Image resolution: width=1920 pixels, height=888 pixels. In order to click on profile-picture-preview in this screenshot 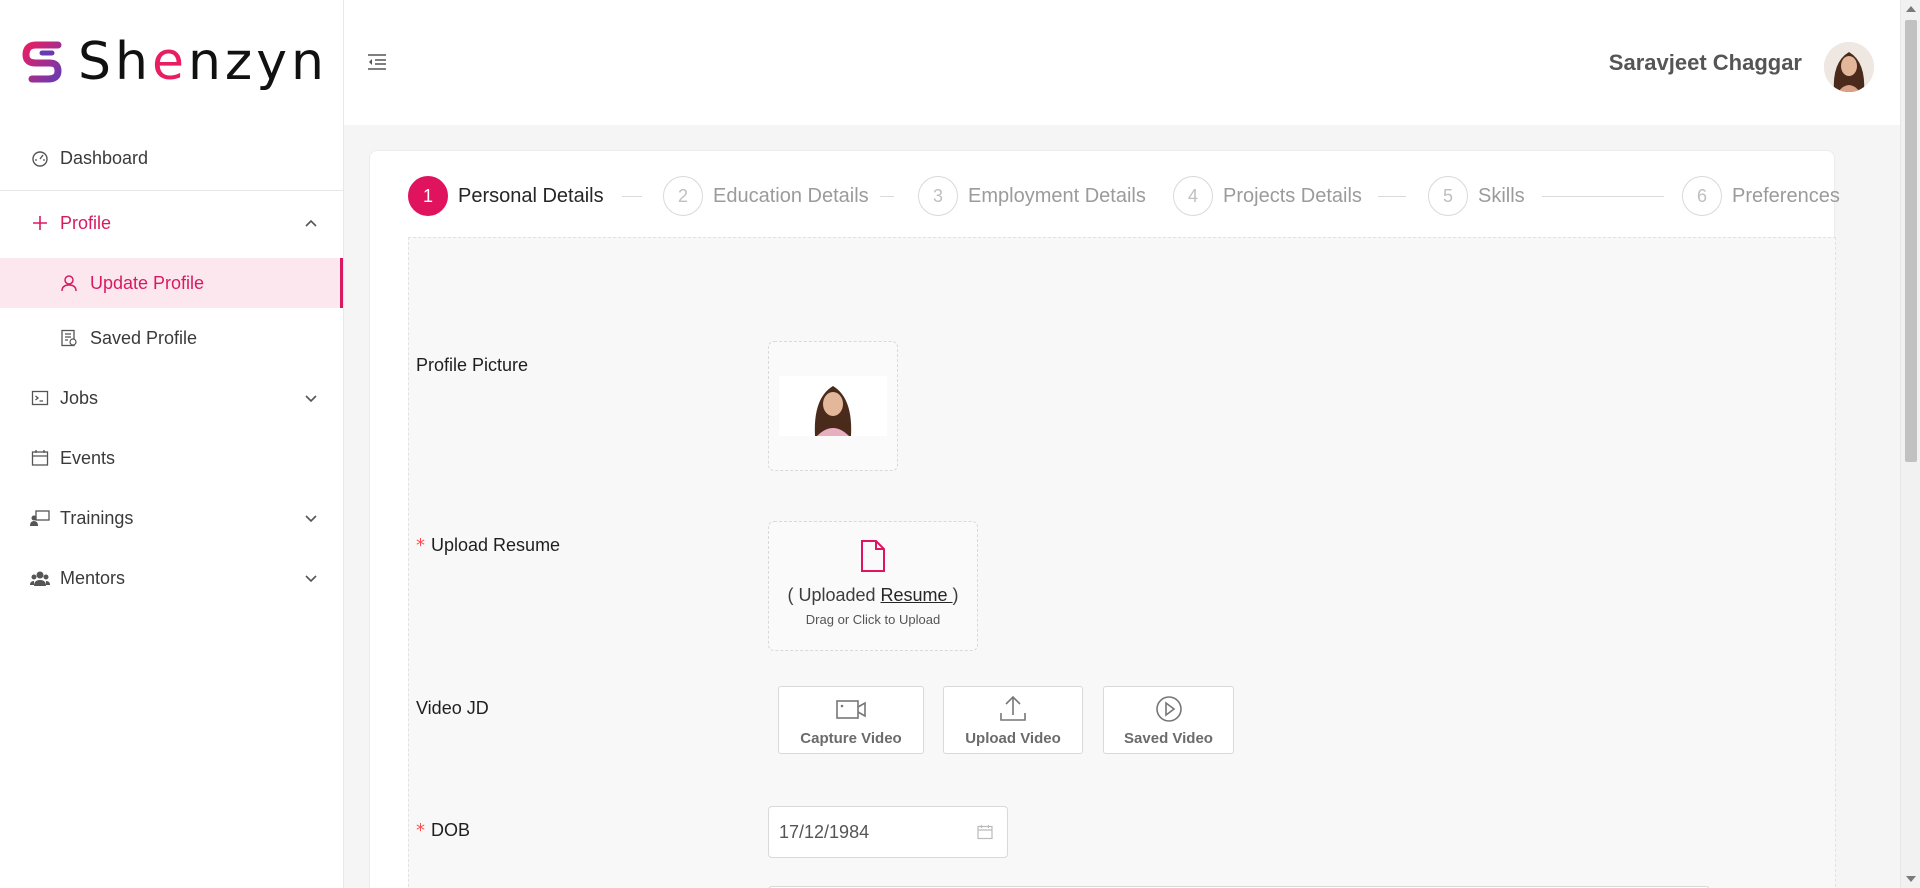, I will do `click(833, 406)`.